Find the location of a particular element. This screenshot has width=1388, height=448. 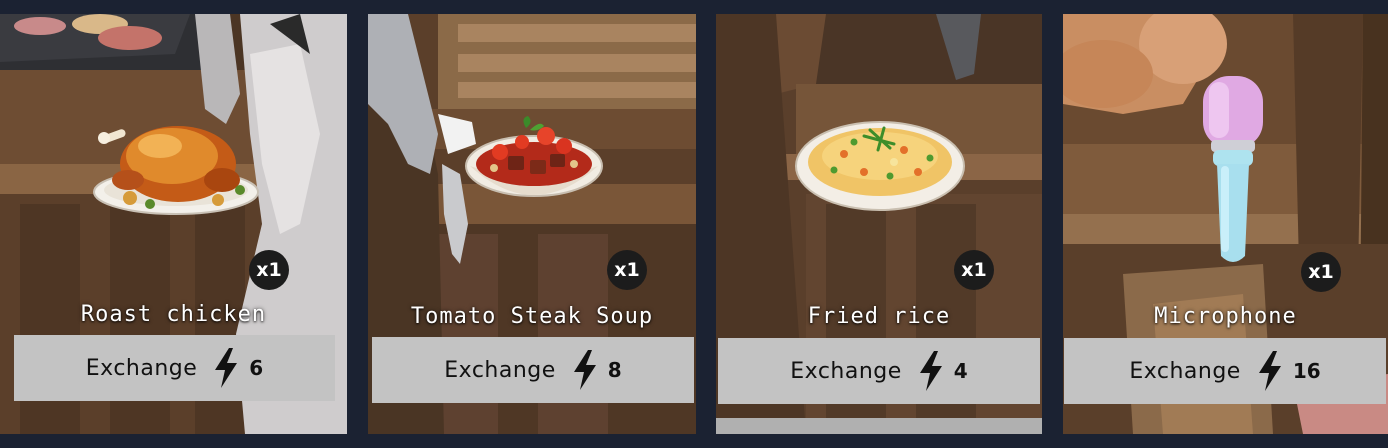

exchange-cost: 4 is located at coordinates (960, 371).